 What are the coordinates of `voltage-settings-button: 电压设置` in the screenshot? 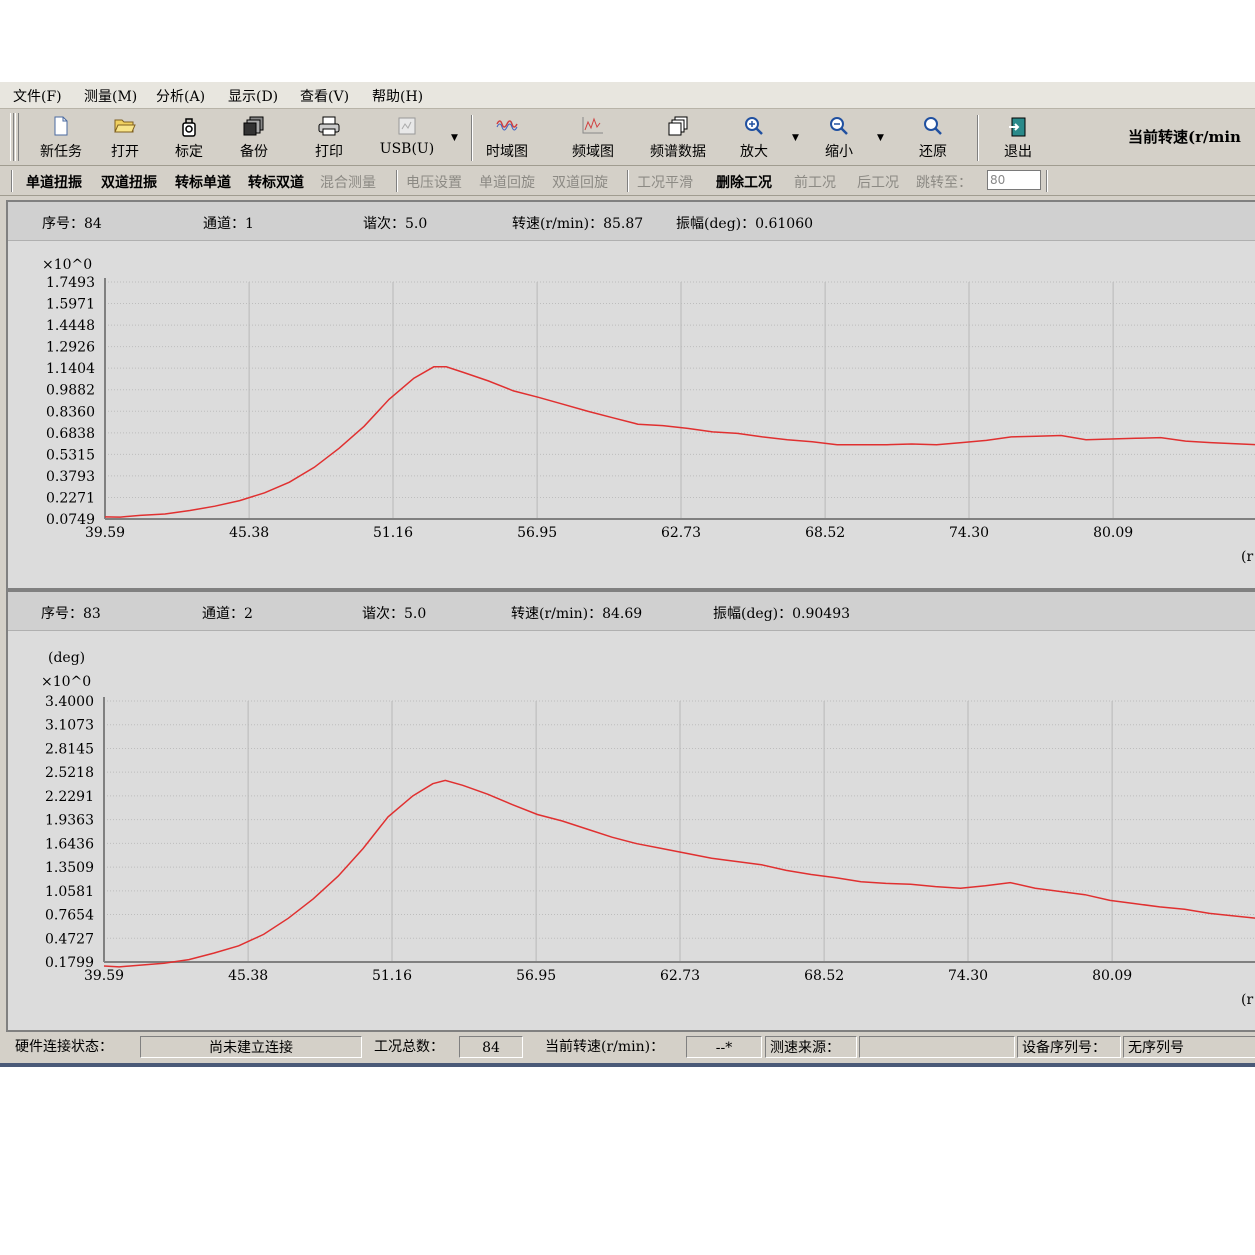 It's located at (434, 182).